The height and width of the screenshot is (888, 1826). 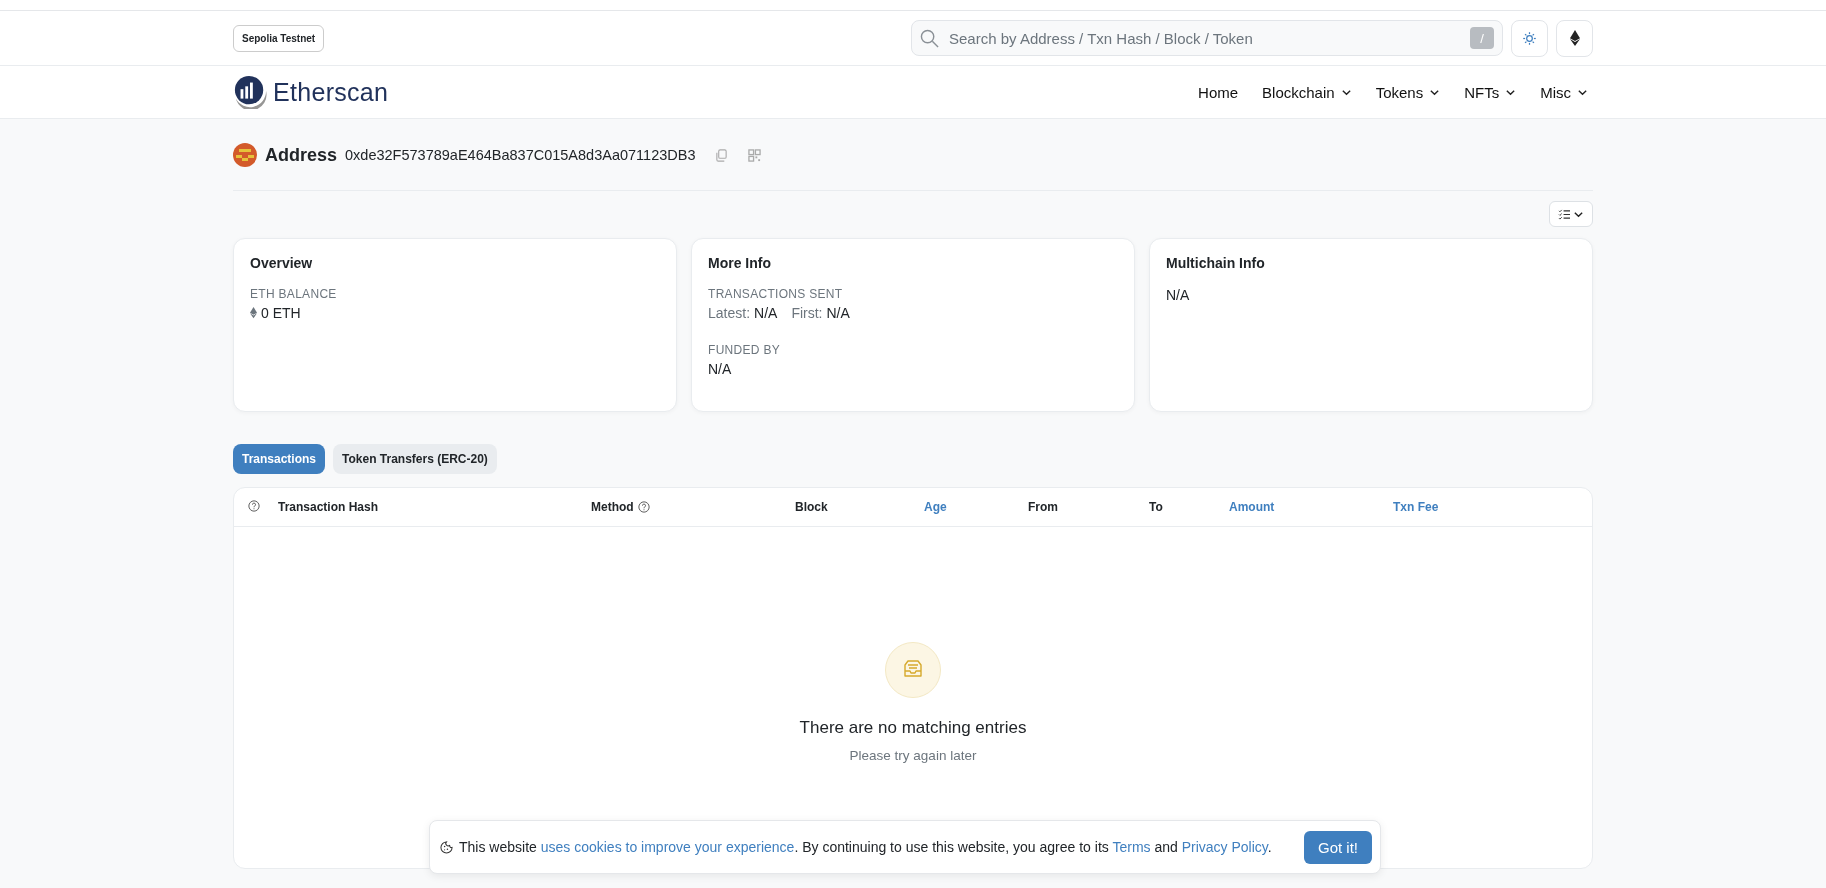 What do you see at coordinates (667, 847) in the screenshot?
I see `cookie-link: uses cookies to improve your experience` at bounding box center [667, 847].